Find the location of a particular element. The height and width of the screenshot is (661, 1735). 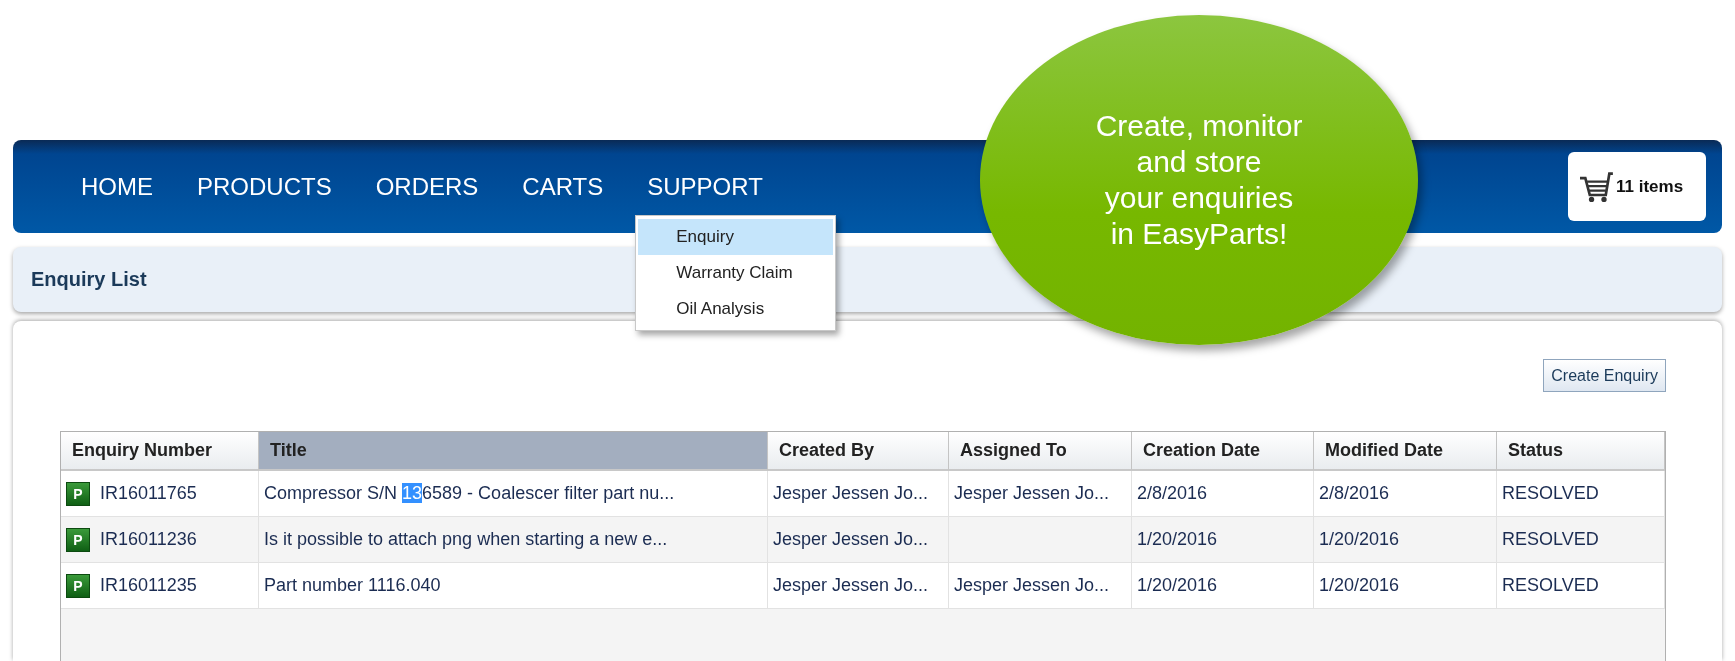

nav-link: CARTS is located at coordinates (563, 186).